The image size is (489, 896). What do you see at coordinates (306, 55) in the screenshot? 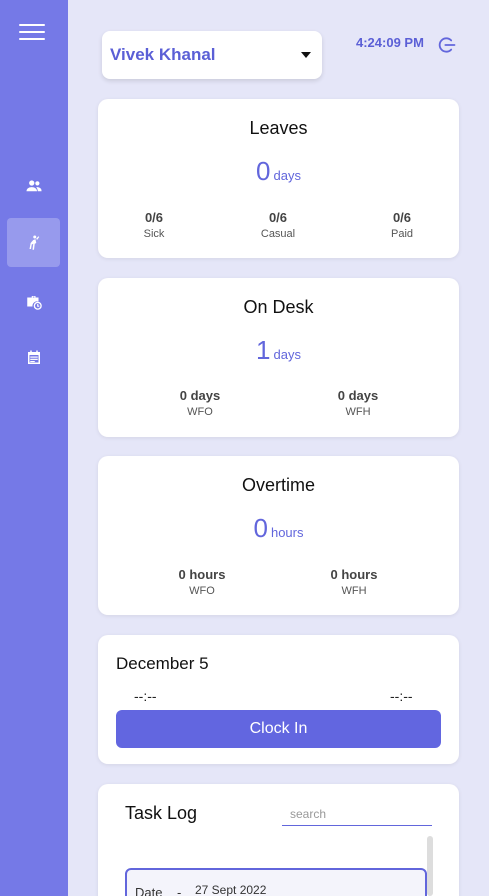
I see `dropdown-caret-icon` at bounding box center [306, 55].